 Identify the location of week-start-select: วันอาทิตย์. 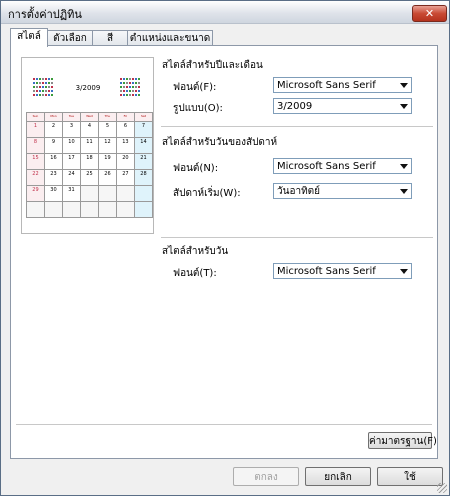
(342, 191).